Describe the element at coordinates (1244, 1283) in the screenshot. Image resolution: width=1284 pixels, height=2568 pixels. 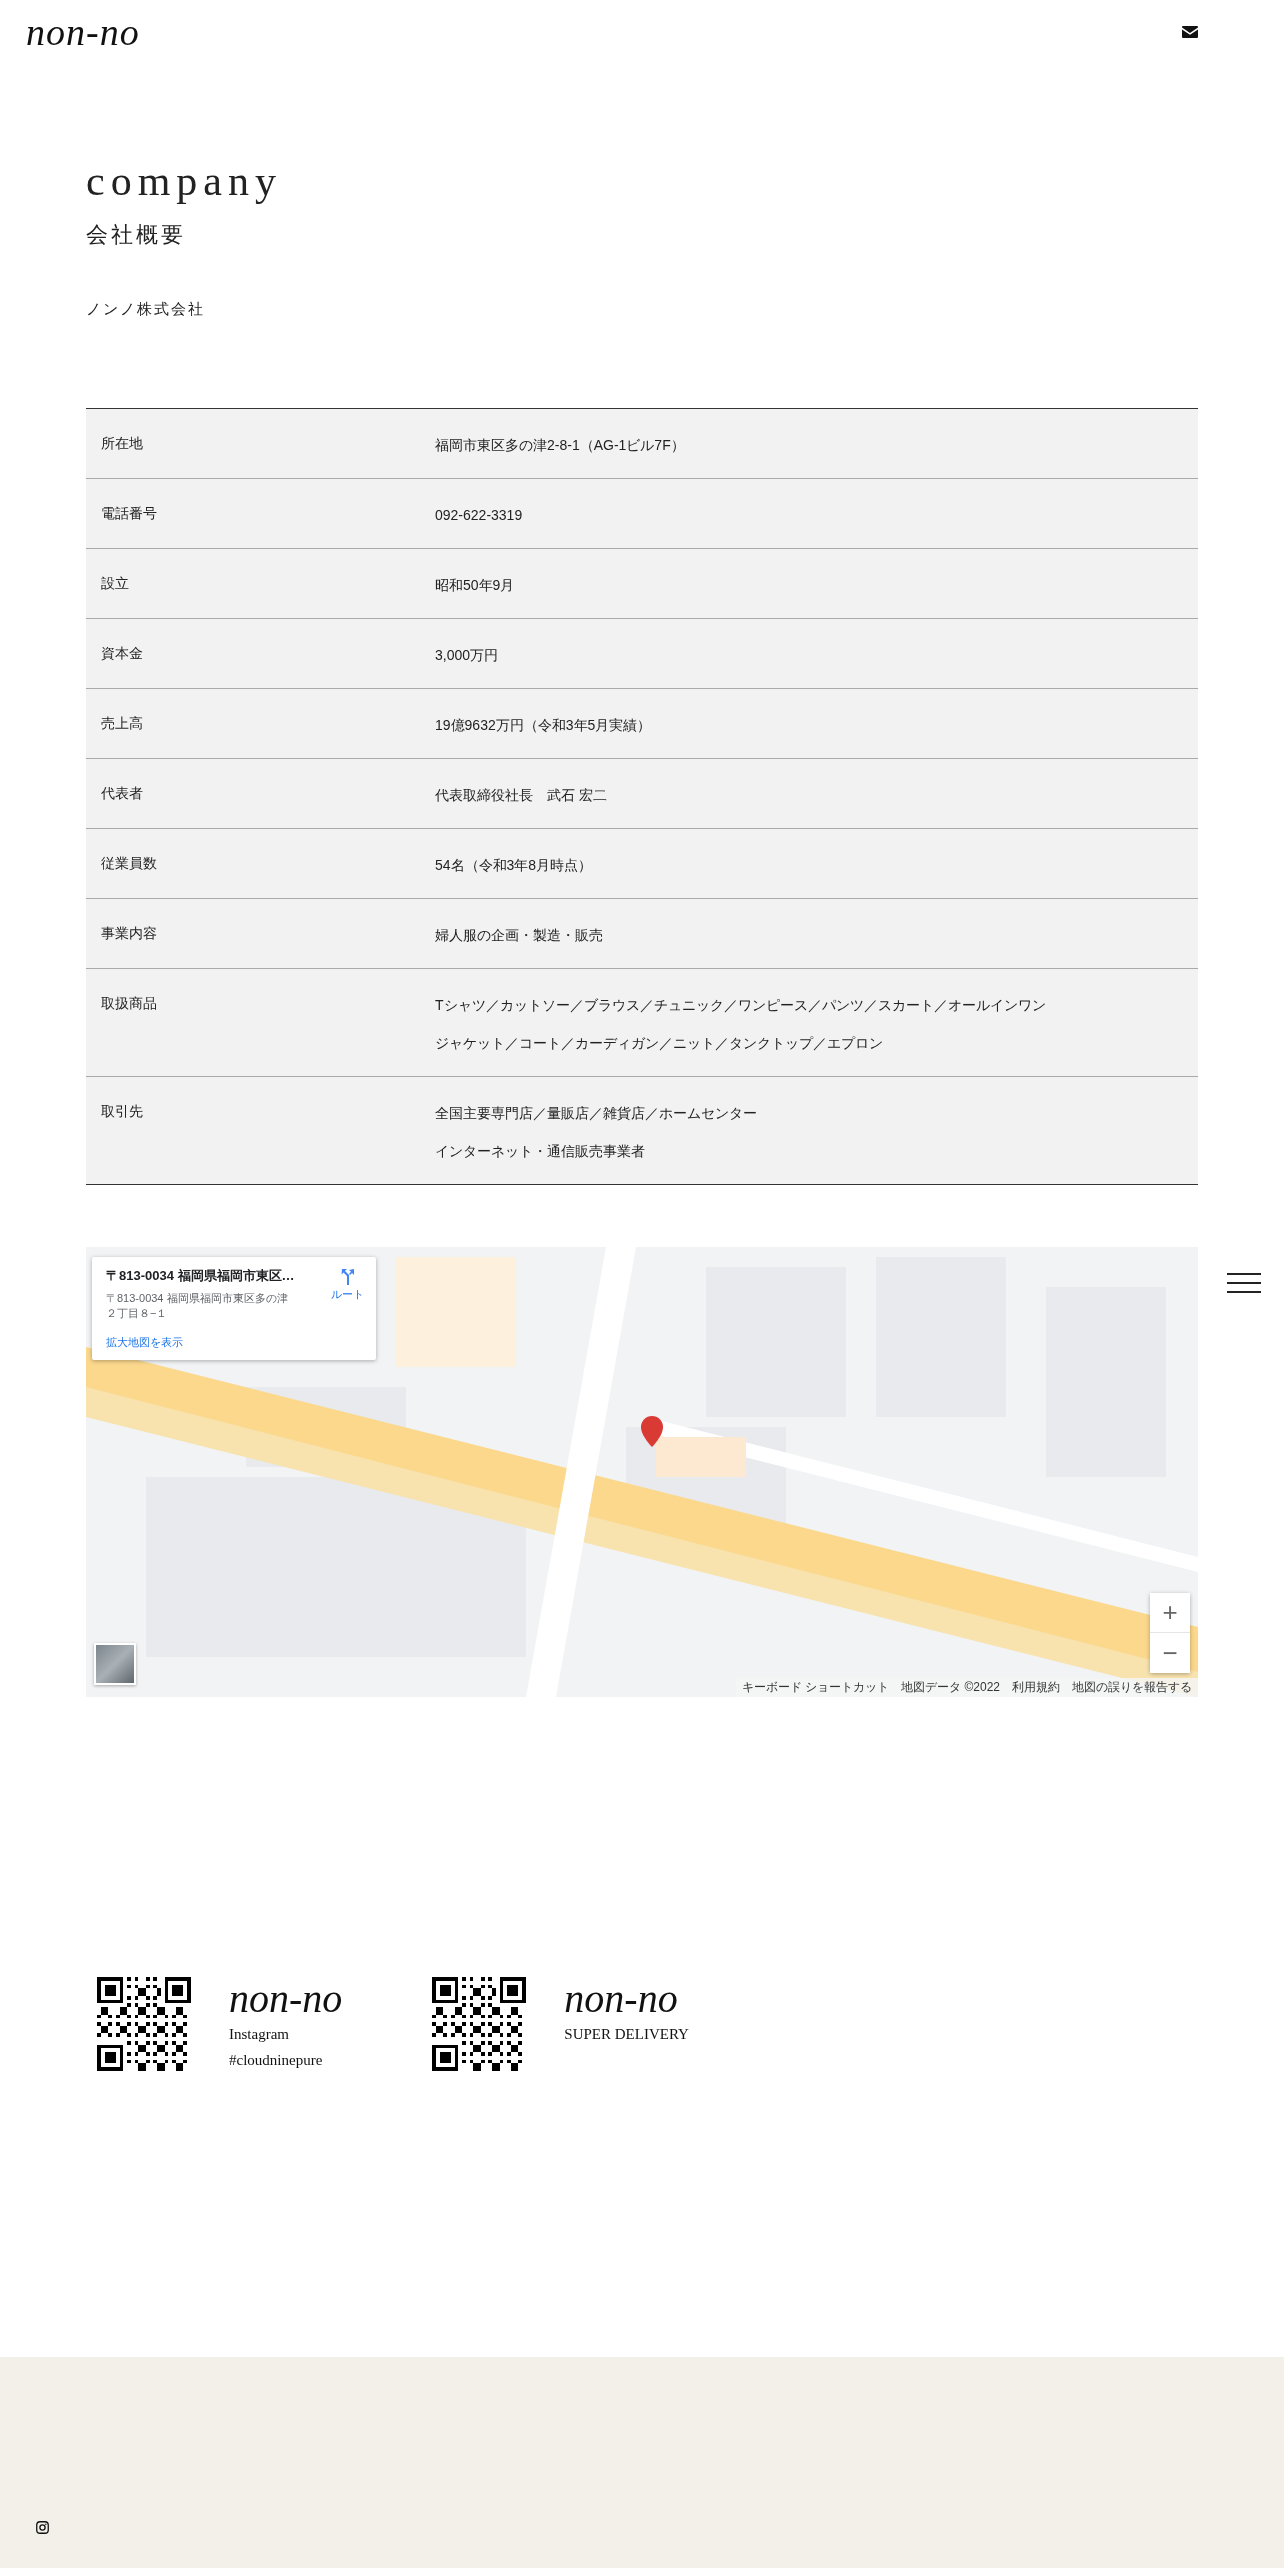
I see `menu-icon` at that location.